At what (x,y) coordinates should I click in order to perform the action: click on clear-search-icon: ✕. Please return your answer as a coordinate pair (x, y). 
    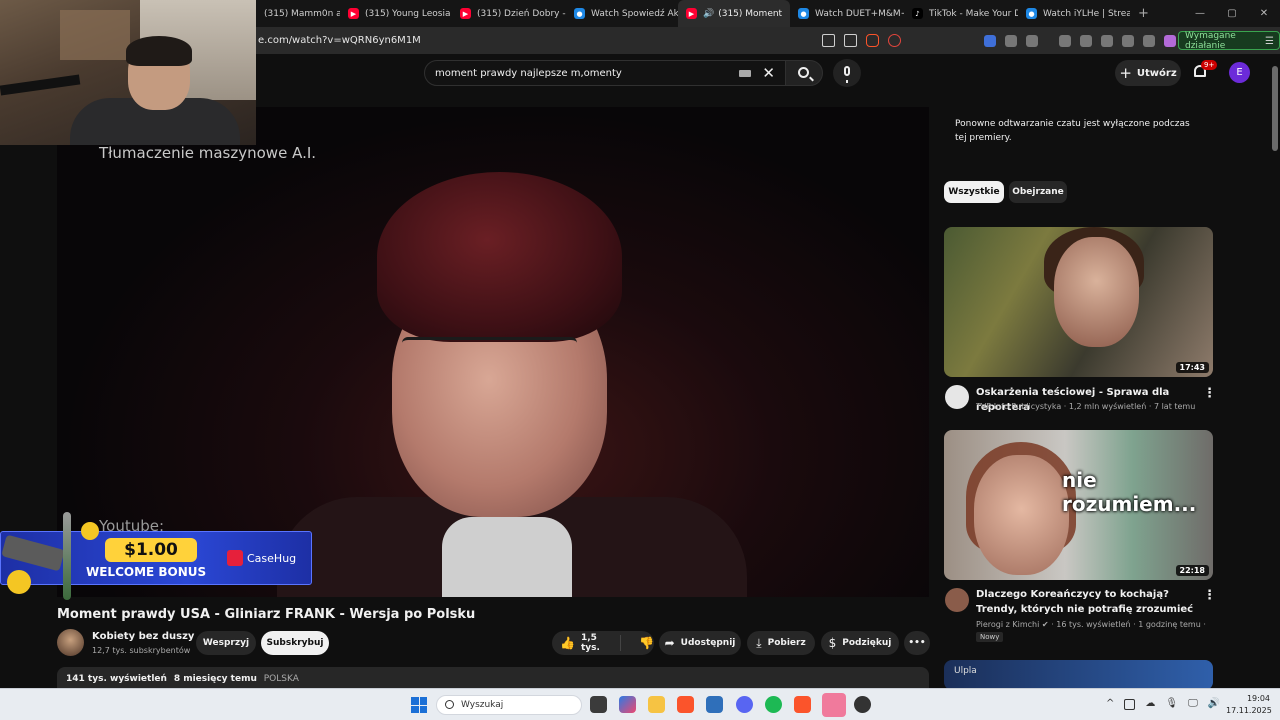
    Looking at the image, I should click on (768, 73).